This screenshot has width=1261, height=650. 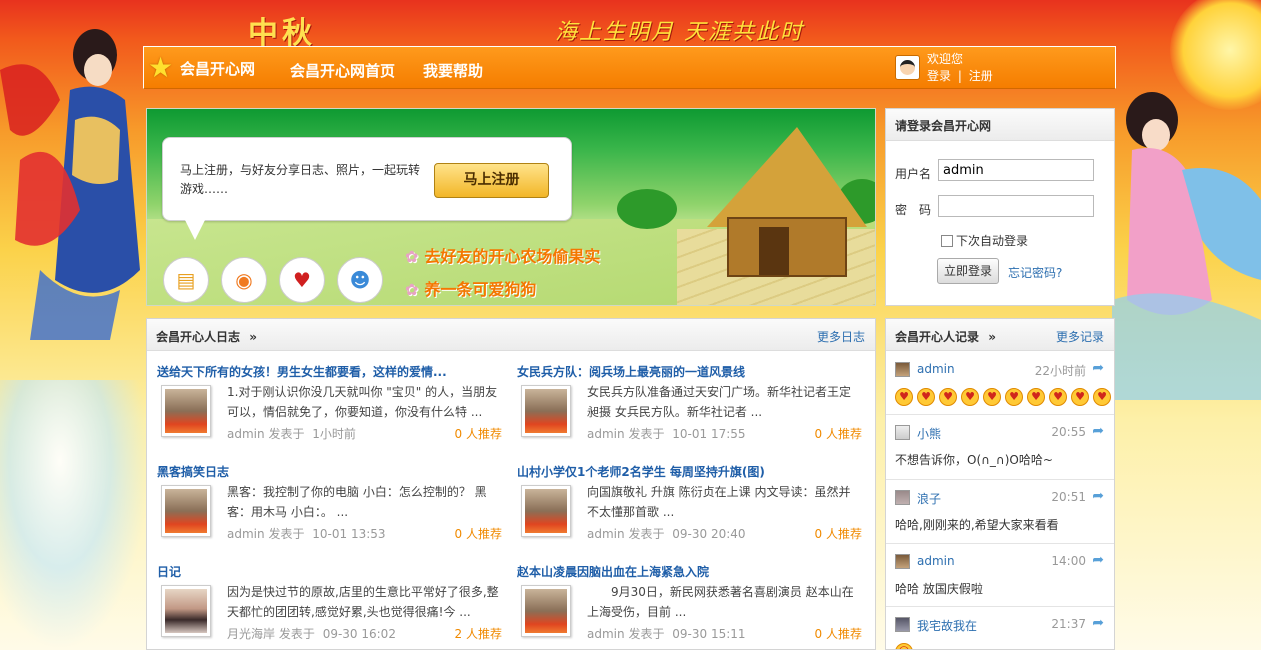 What do you see at coordinates (666, 534) in the screenshot?
I see `post-meta: admin 发表于 09-30 20:40` at bounding box center [666, 534].